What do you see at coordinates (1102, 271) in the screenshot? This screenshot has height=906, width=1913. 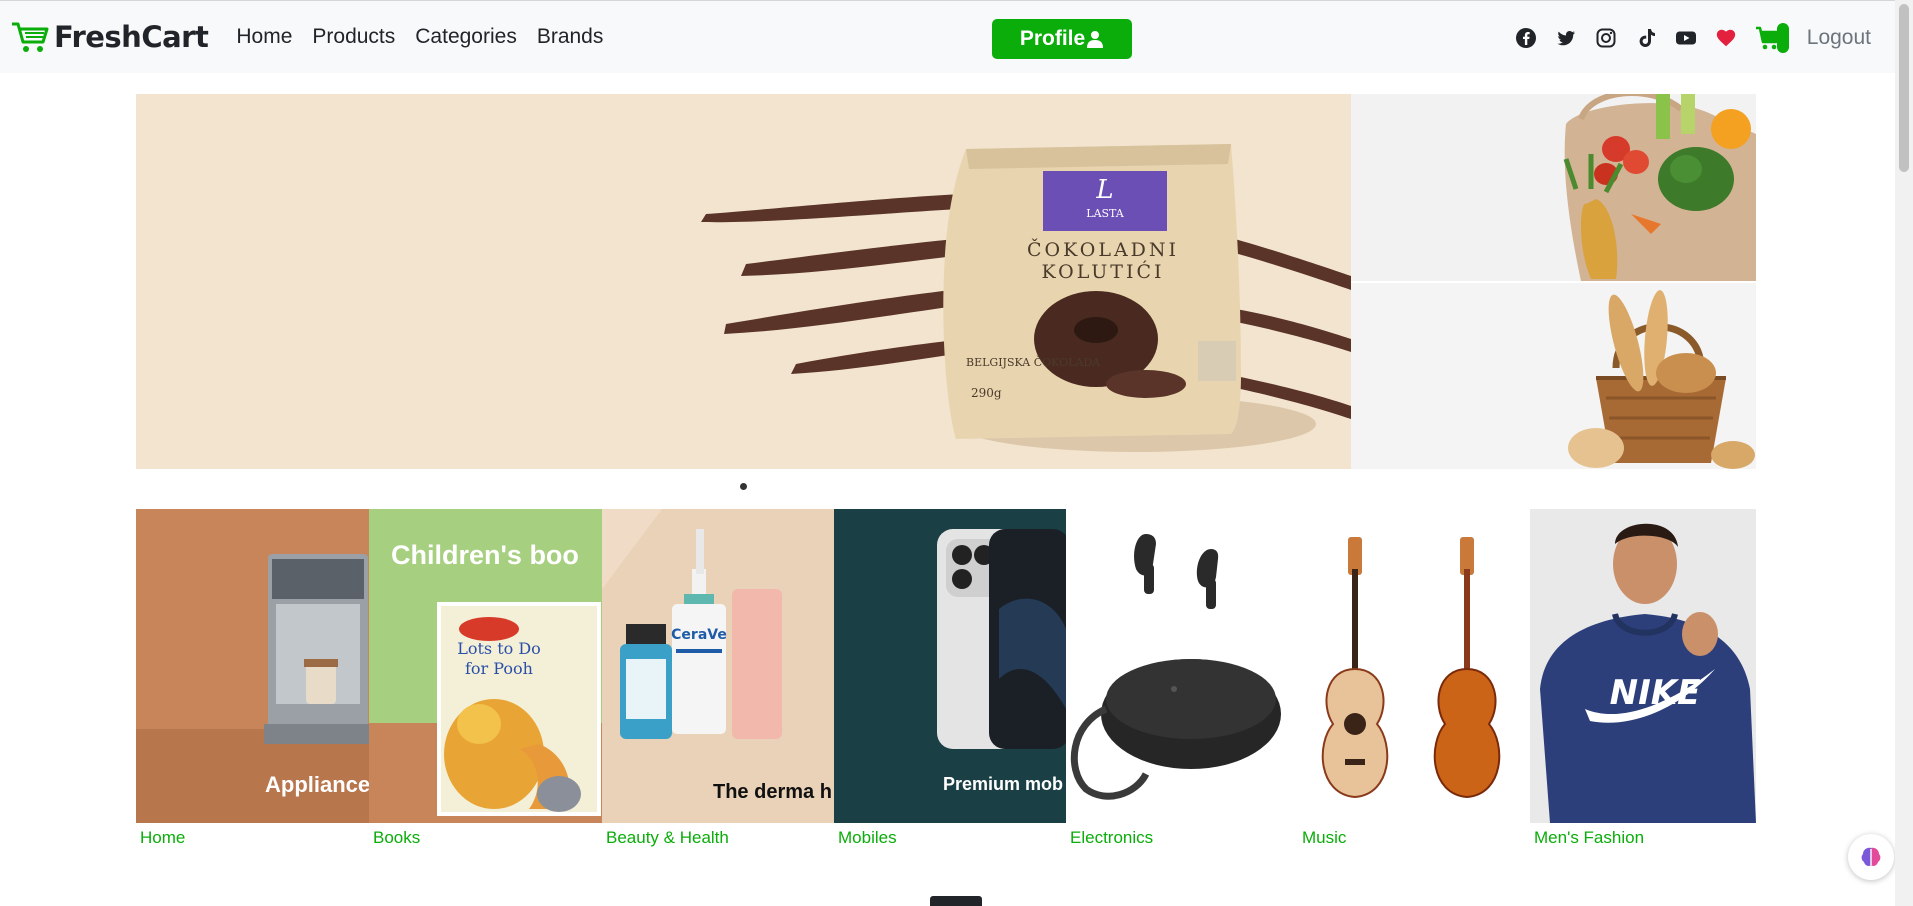 I see `hero-product-name-2: KOLUTIĆI` at bounding box center [1102, 271].